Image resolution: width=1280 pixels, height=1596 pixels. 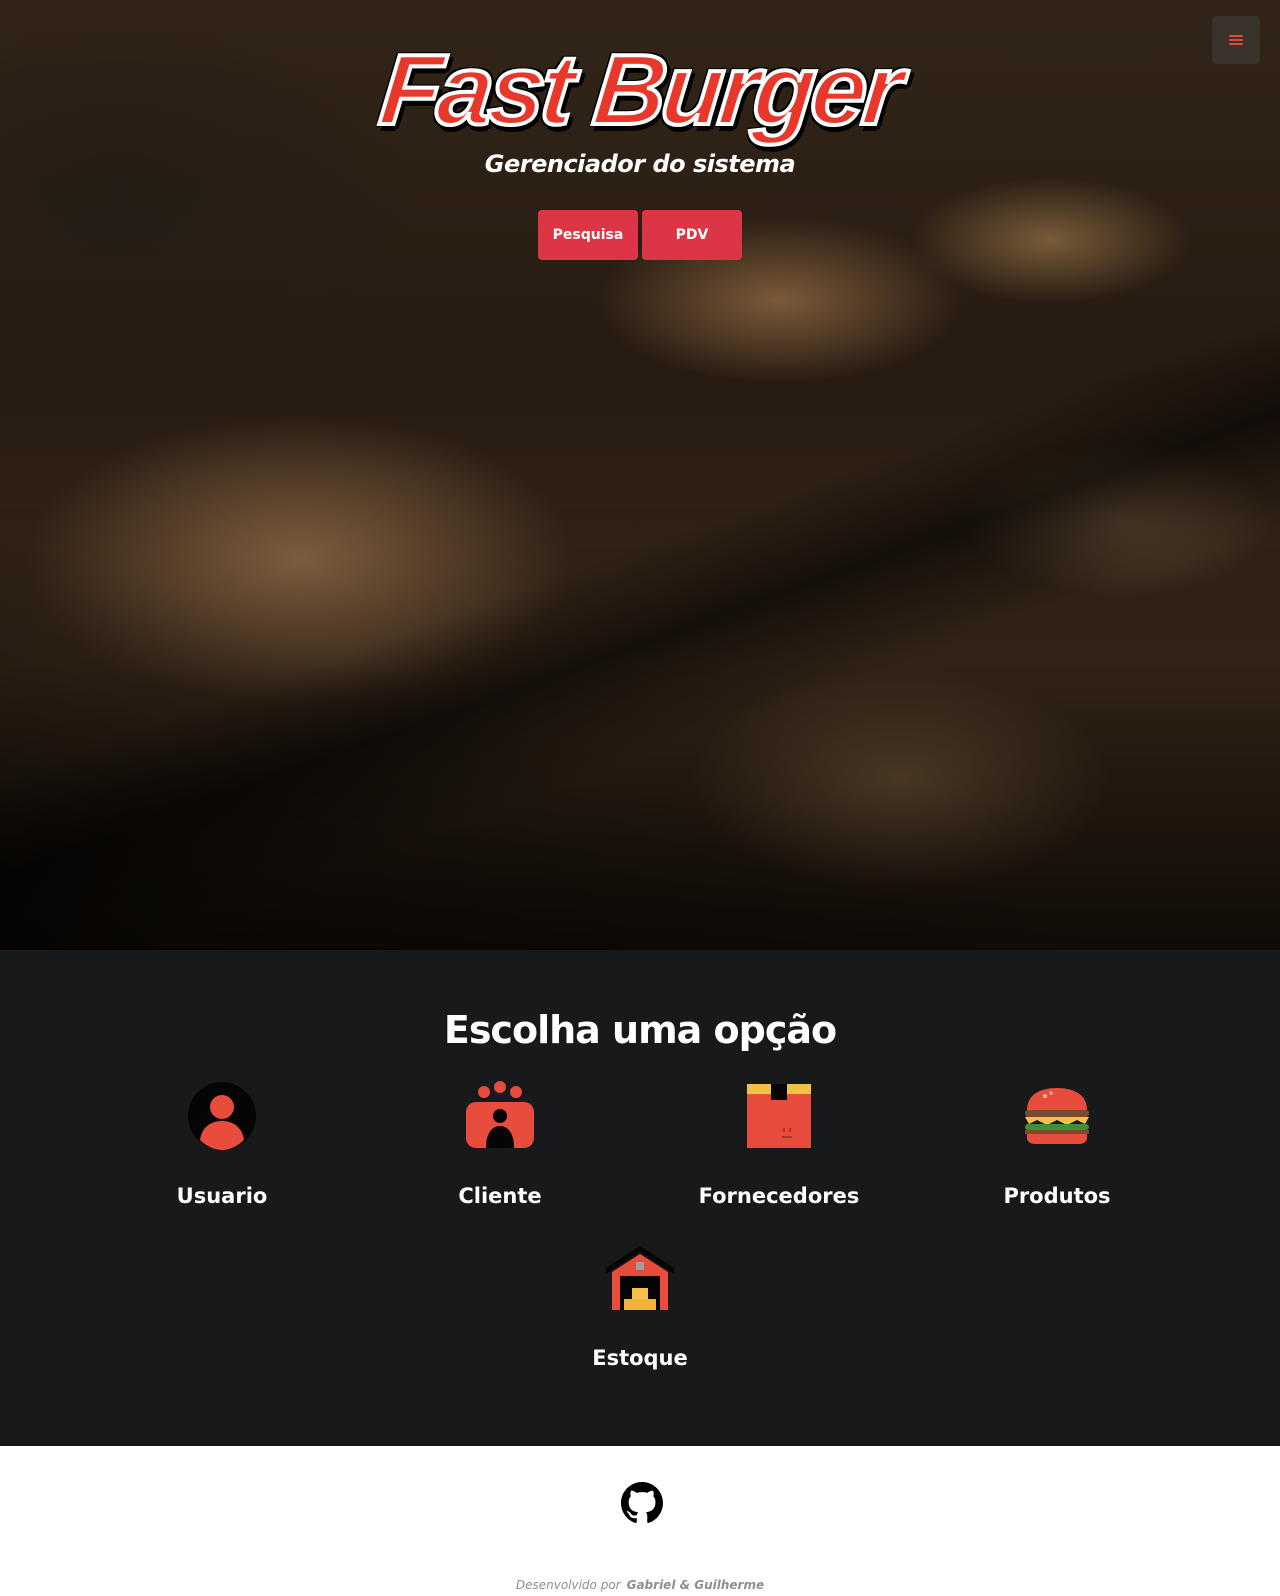 What do you see at coordinates (639, 90) in the screenshot?
I see `logo: Fast Burger` at bounding box center [639, 90].